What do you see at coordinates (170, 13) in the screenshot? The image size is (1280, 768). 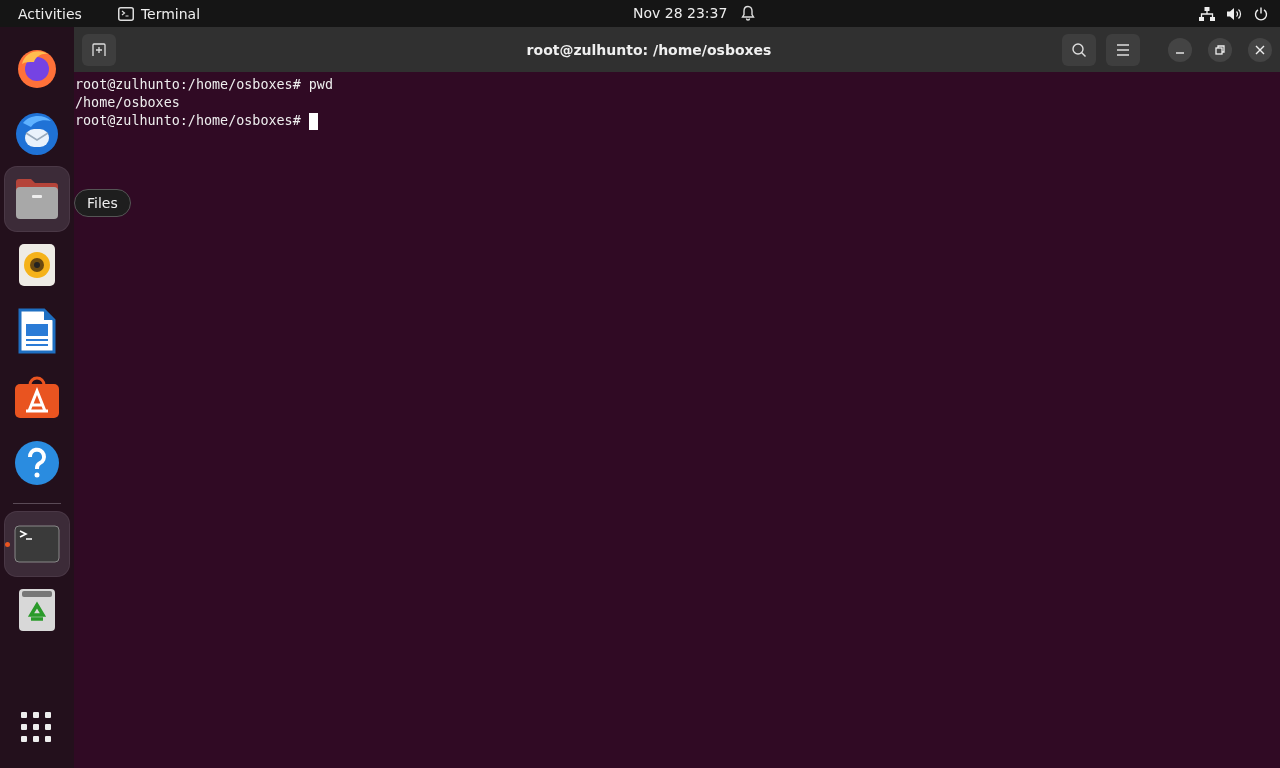 I see `app-menu-label: Terminal` at bounding box center [170, 13].